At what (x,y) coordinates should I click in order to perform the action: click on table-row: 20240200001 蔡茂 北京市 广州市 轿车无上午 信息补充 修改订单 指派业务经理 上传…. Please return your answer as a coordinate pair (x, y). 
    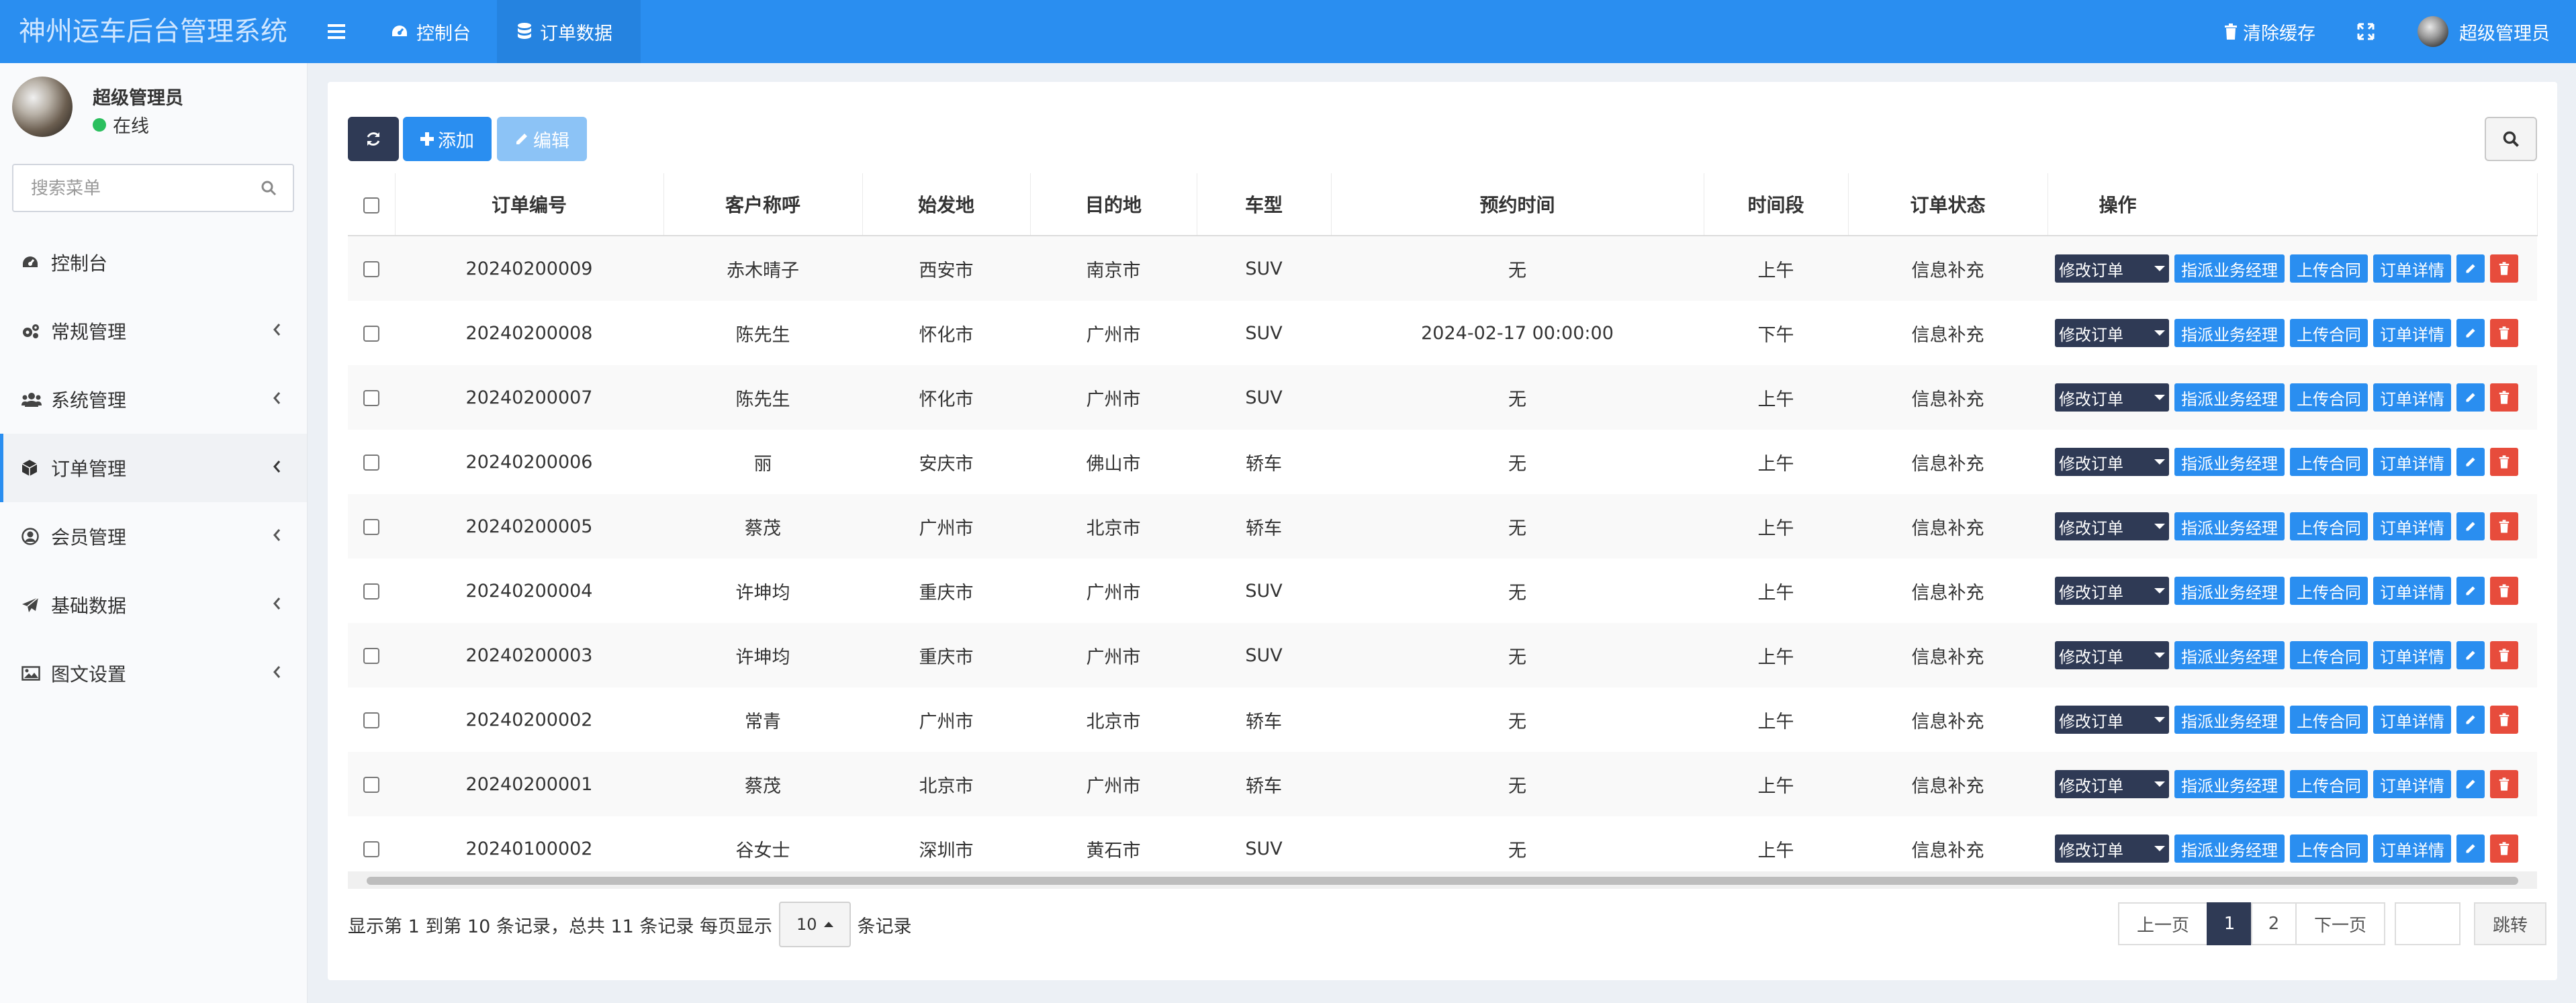
    Looking at the image, I should click on (1442, 784).